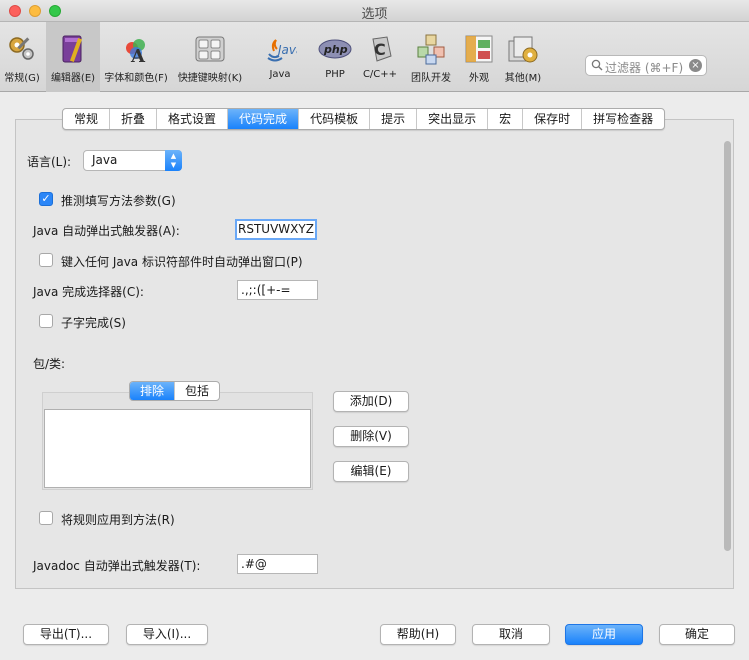 Image resolution: width=749 pixels, height=660 pixels. I want to click on title-bar: 选项, so click(374, 11).